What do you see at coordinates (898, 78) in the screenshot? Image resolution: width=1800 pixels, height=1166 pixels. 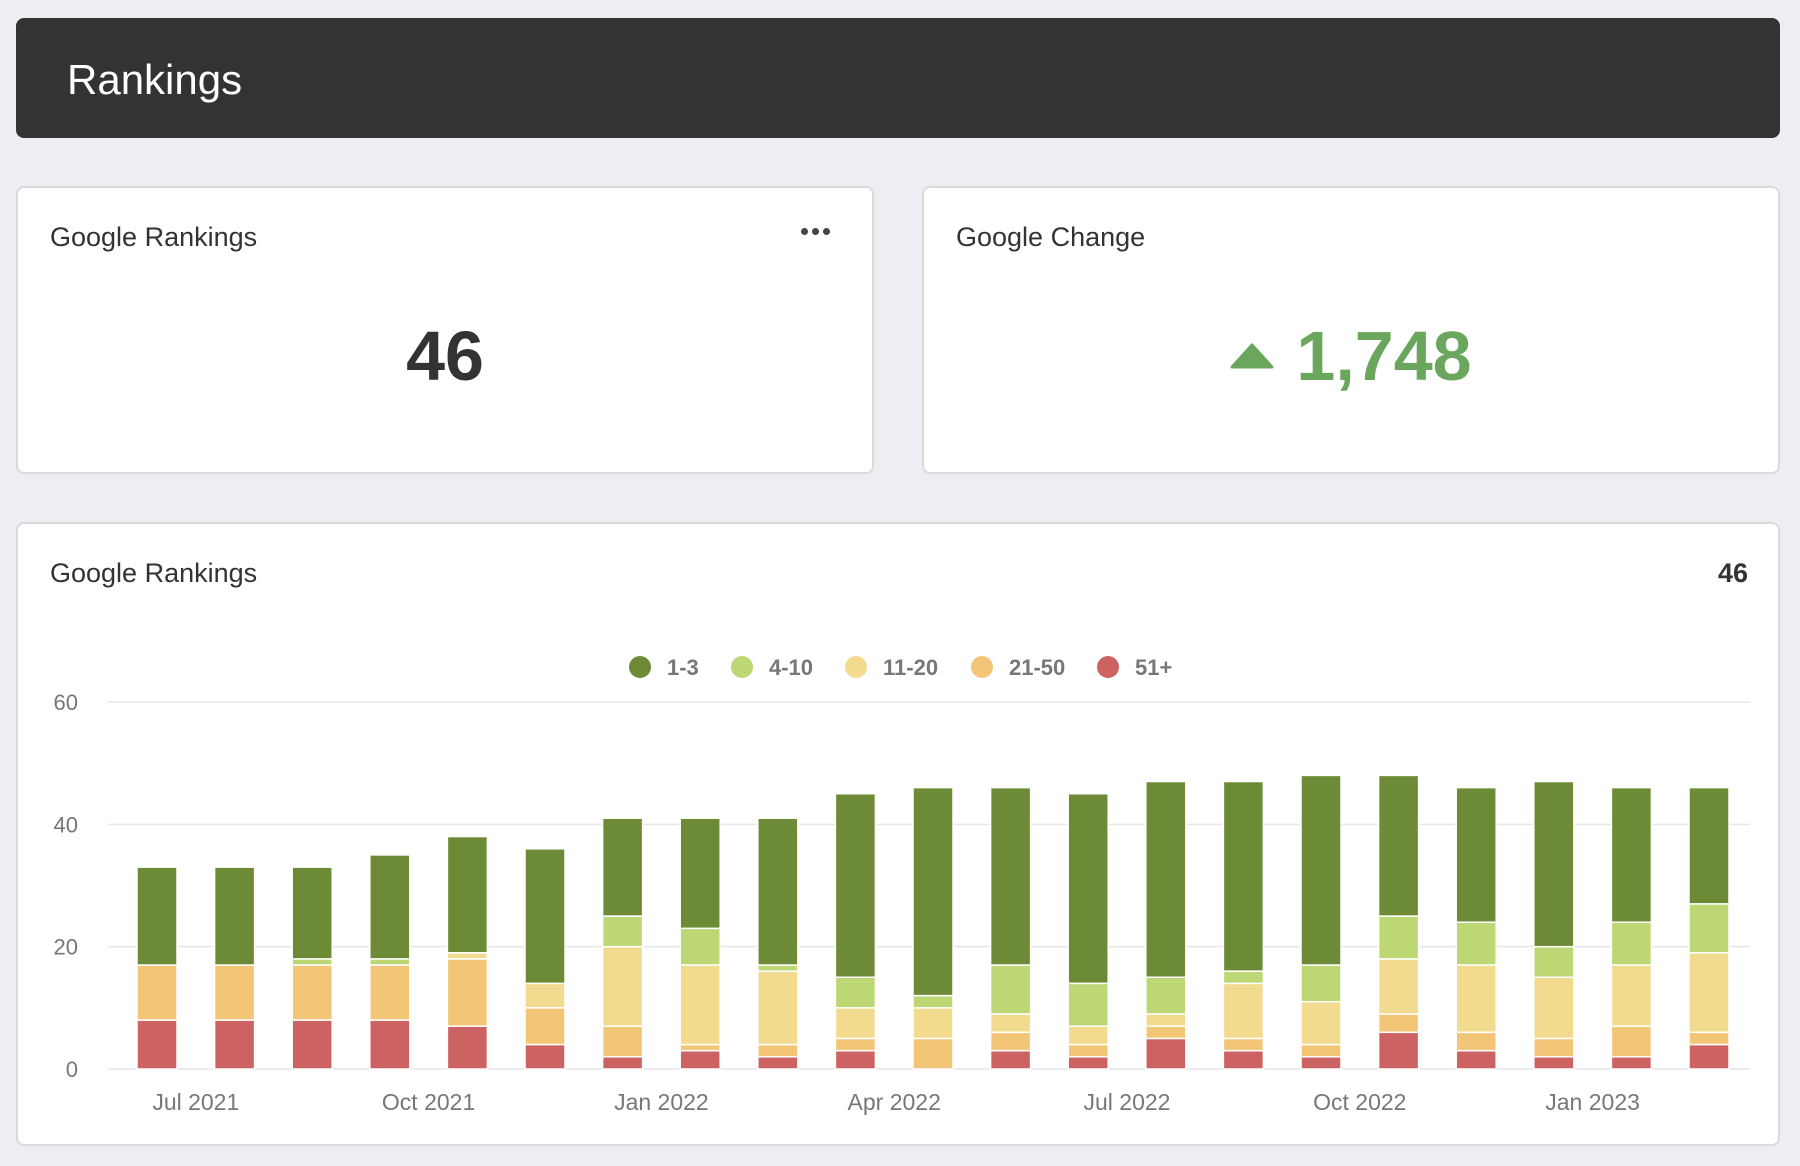 I see `page-header: Rankings` at bounding box center [898, 78].